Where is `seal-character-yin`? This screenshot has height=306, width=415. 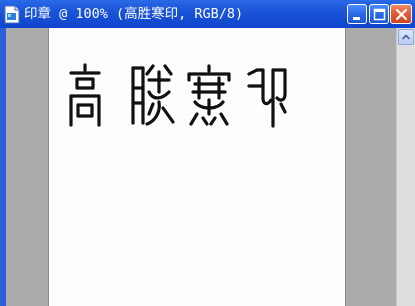 seal-character-yin is located at coordinates (267, 98).